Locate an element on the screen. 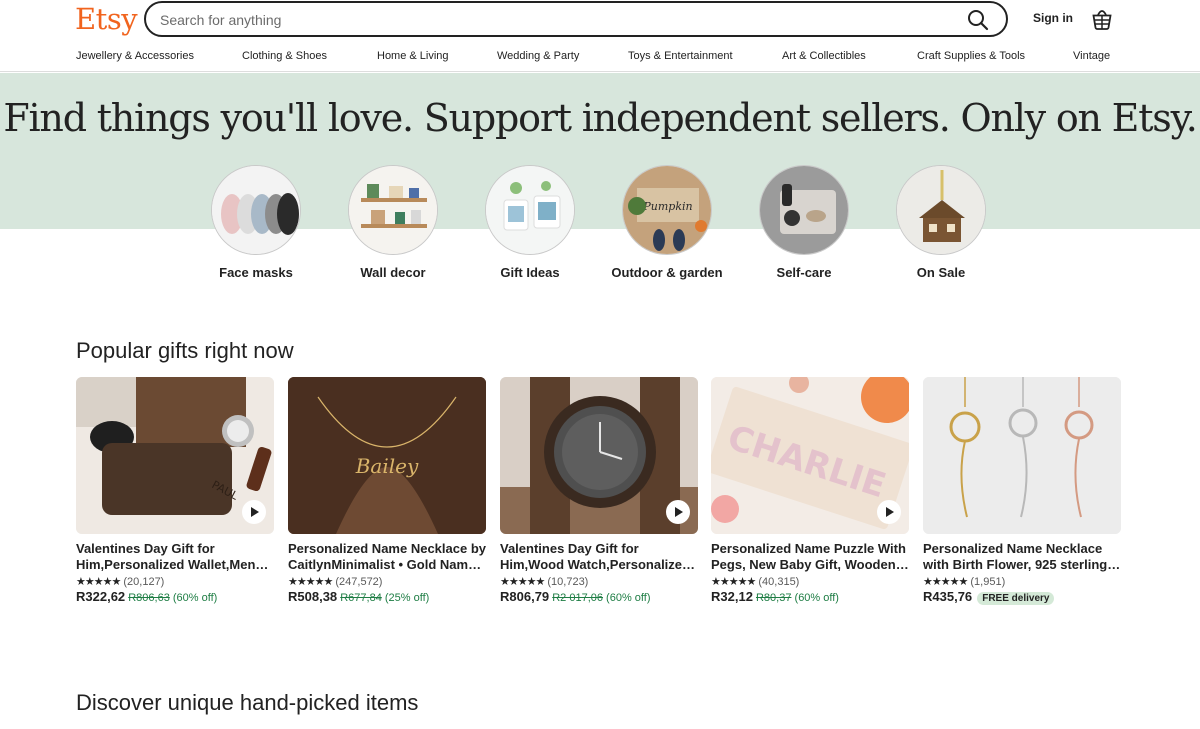 This screenshot has width=1200, height=729. circle-gift-ideas: Gift Ideas is located at coordinates (530, 223).